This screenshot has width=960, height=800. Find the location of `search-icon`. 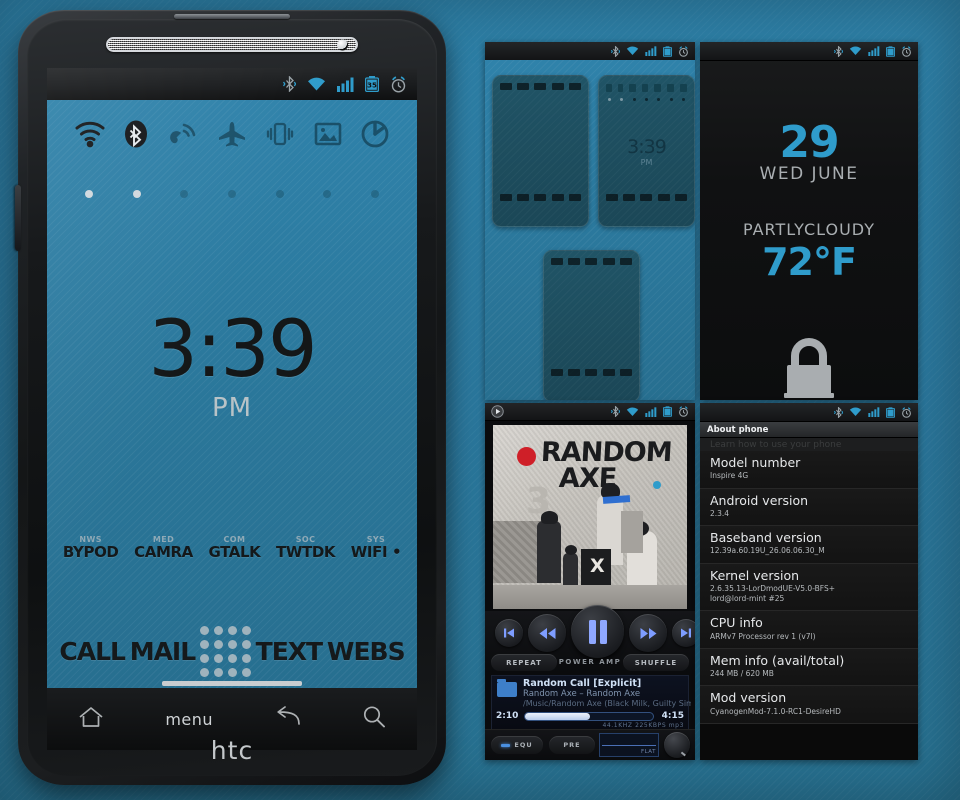

search-icon is located at coordinates (374, 719).